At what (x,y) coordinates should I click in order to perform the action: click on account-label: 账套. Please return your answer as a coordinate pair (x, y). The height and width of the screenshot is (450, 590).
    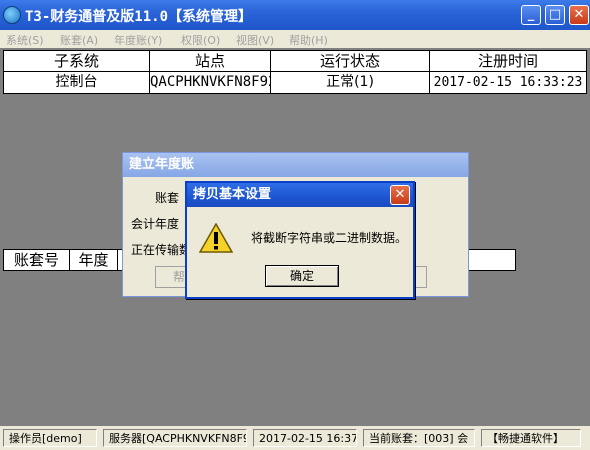
    Looking at the image, I should click on (167, 198).